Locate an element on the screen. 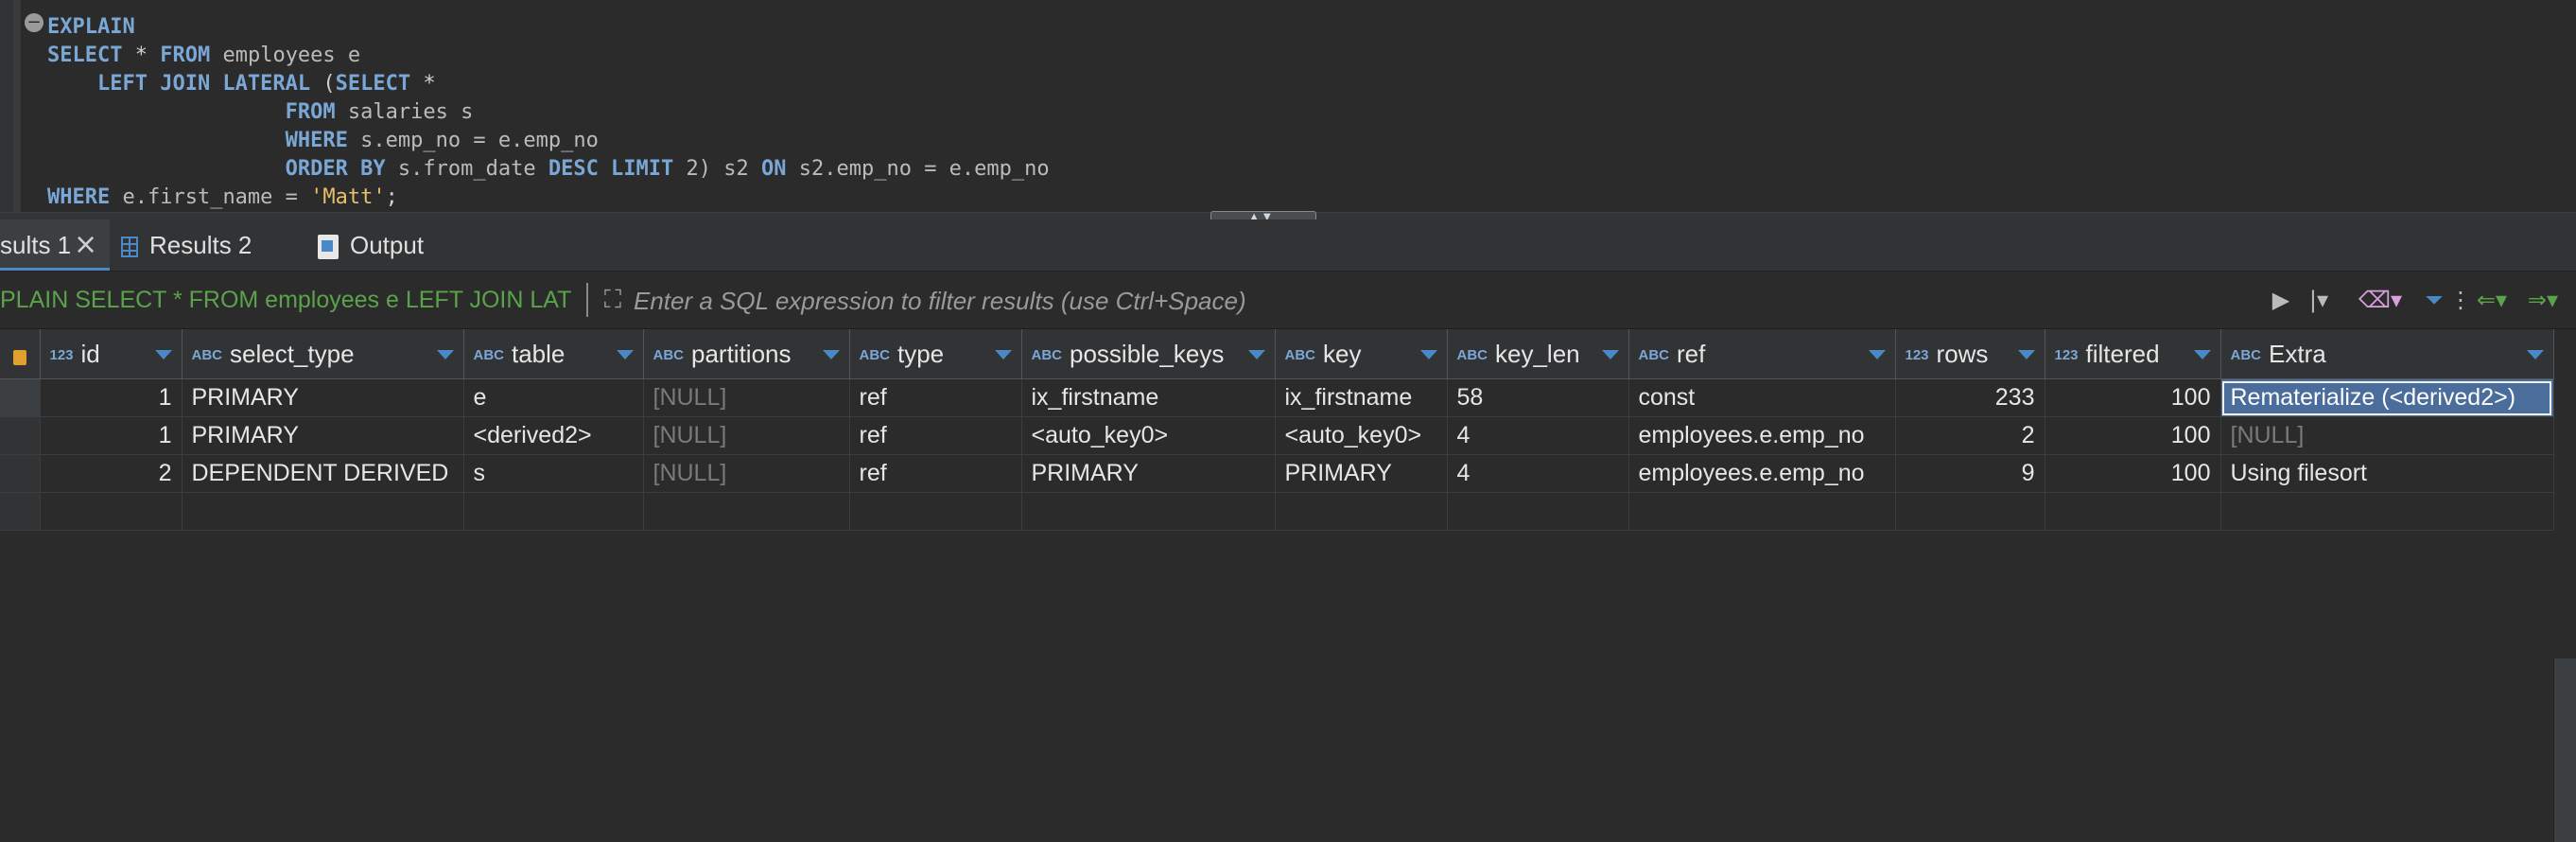 This screenshot has height=842, width=2576. table-cell: <derived2> is located at coordinates (553, 435).